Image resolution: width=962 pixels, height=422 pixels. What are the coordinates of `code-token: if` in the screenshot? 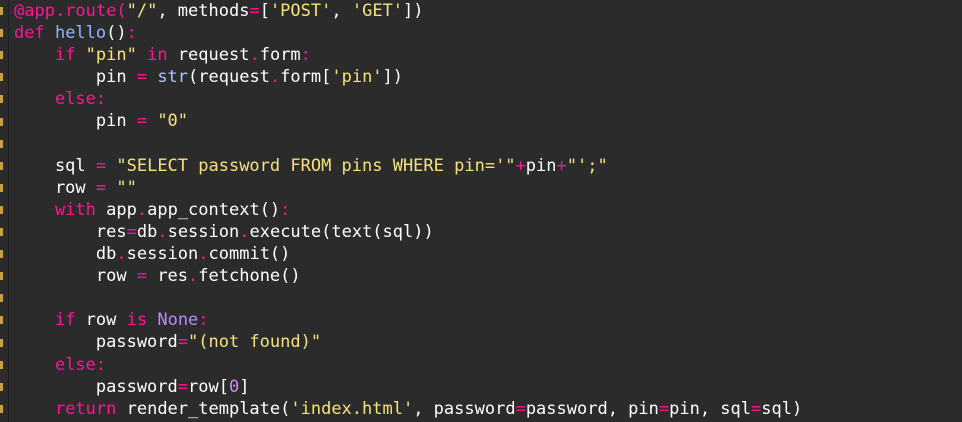 It's located at (70, 55).